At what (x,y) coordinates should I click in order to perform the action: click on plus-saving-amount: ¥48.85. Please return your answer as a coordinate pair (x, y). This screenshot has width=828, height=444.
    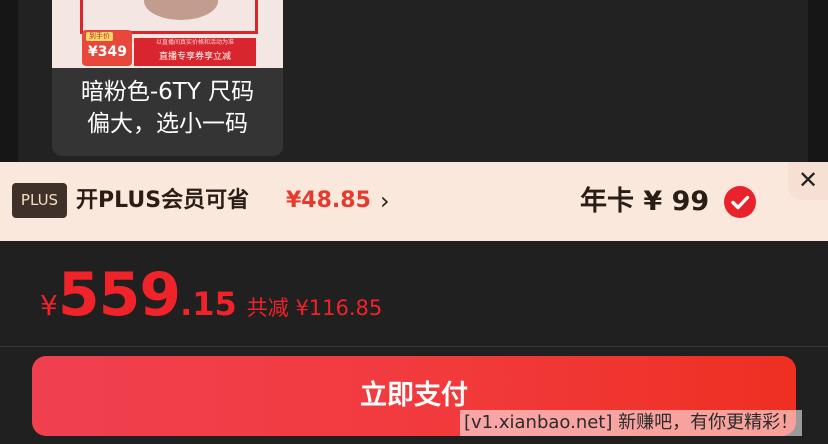
    Looking at the image, I should click on (328, 200).